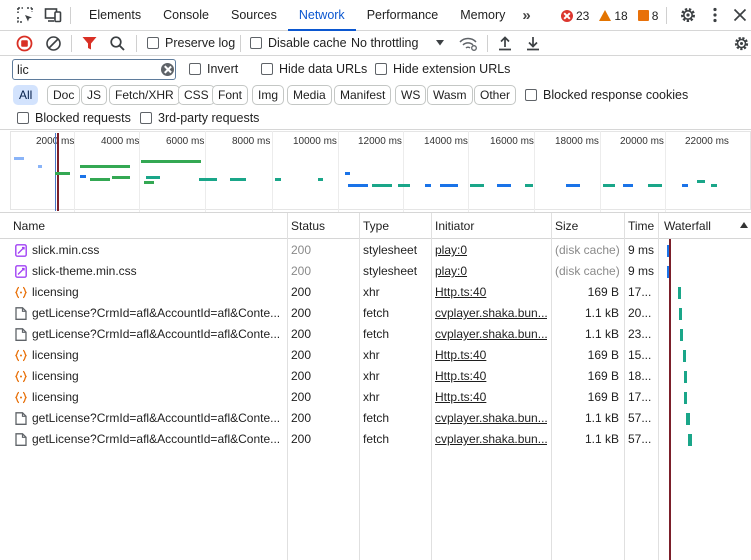 This screenshot has height=560, width=751. Describe the element at coordinates (384, 43) in the screenshot. I see `throttling-select: No throttling` at that location.